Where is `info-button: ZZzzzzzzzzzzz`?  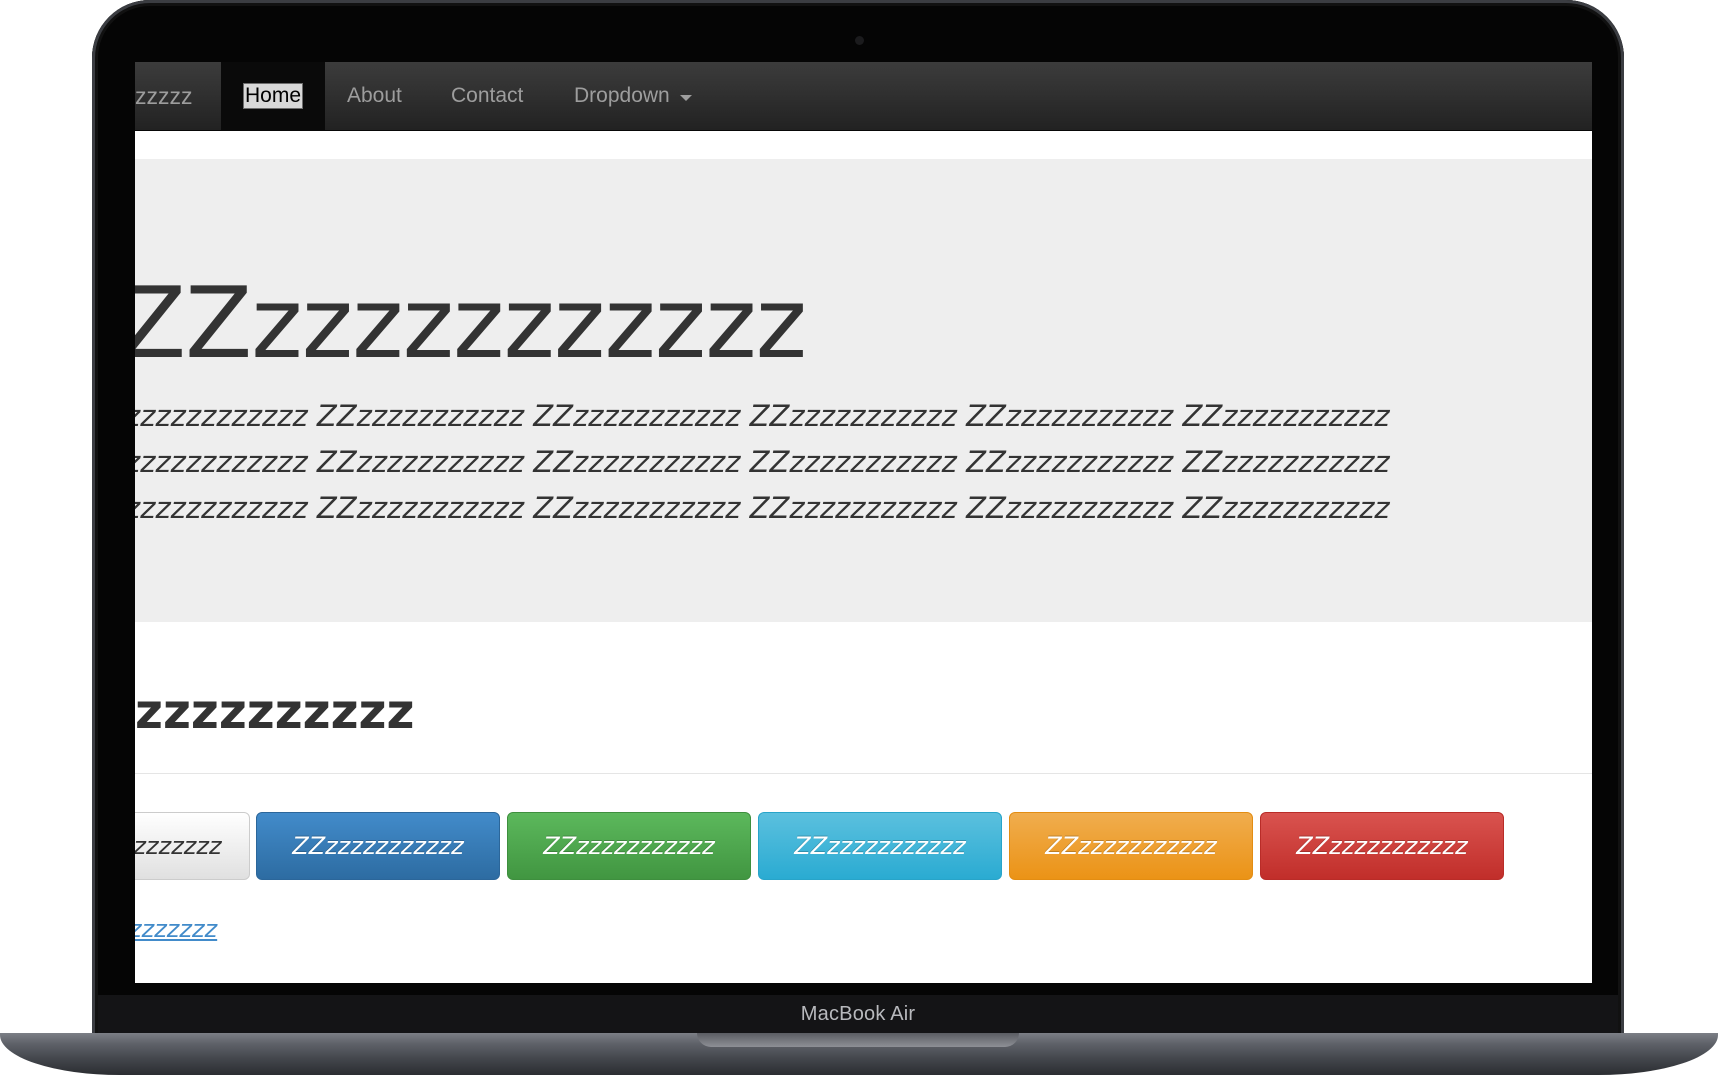 info-button: ZZzzzzzzzzzzz is located at coordinates (880, 846).